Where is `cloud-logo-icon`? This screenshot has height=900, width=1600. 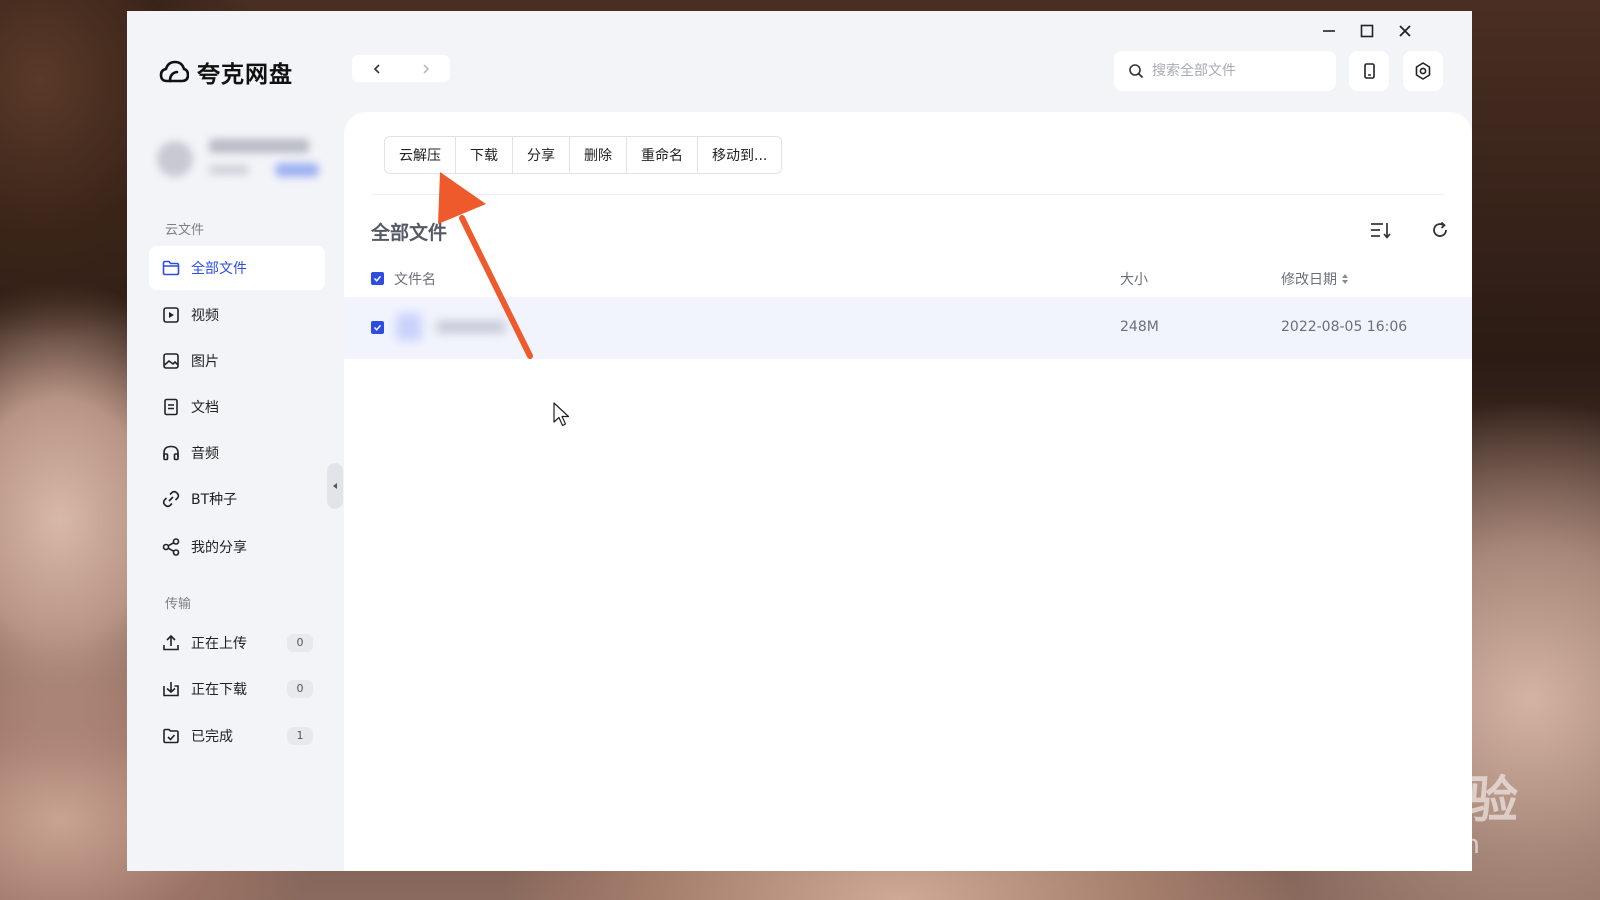 cloud-logo-icon is located at coordinates (174, 71).